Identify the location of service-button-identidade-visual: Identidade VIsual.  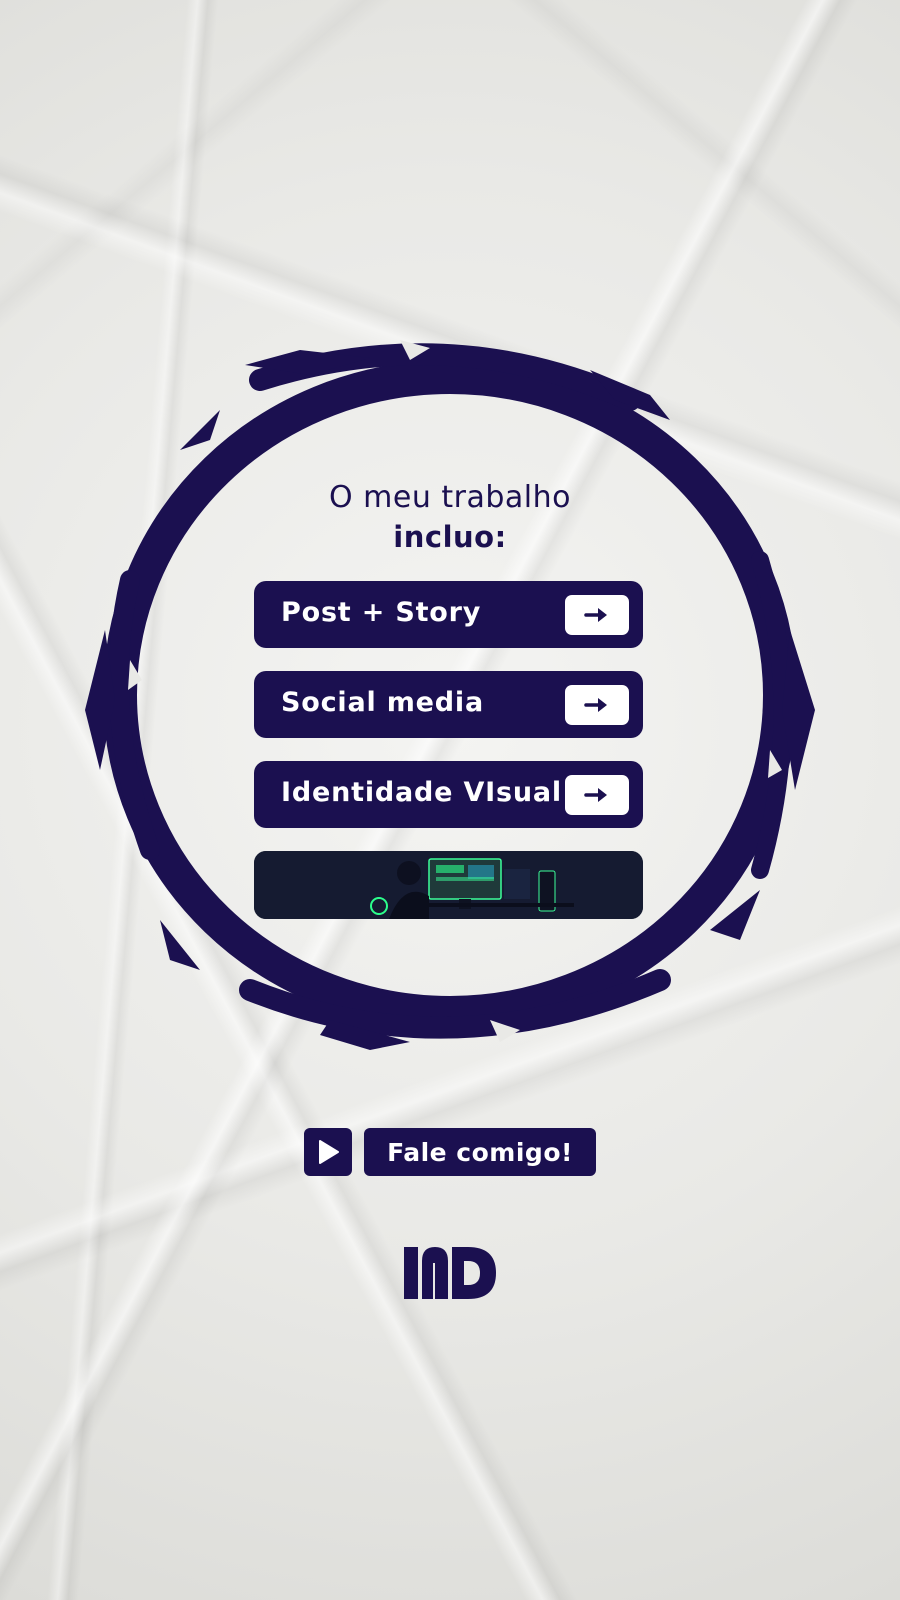
(448, 794).